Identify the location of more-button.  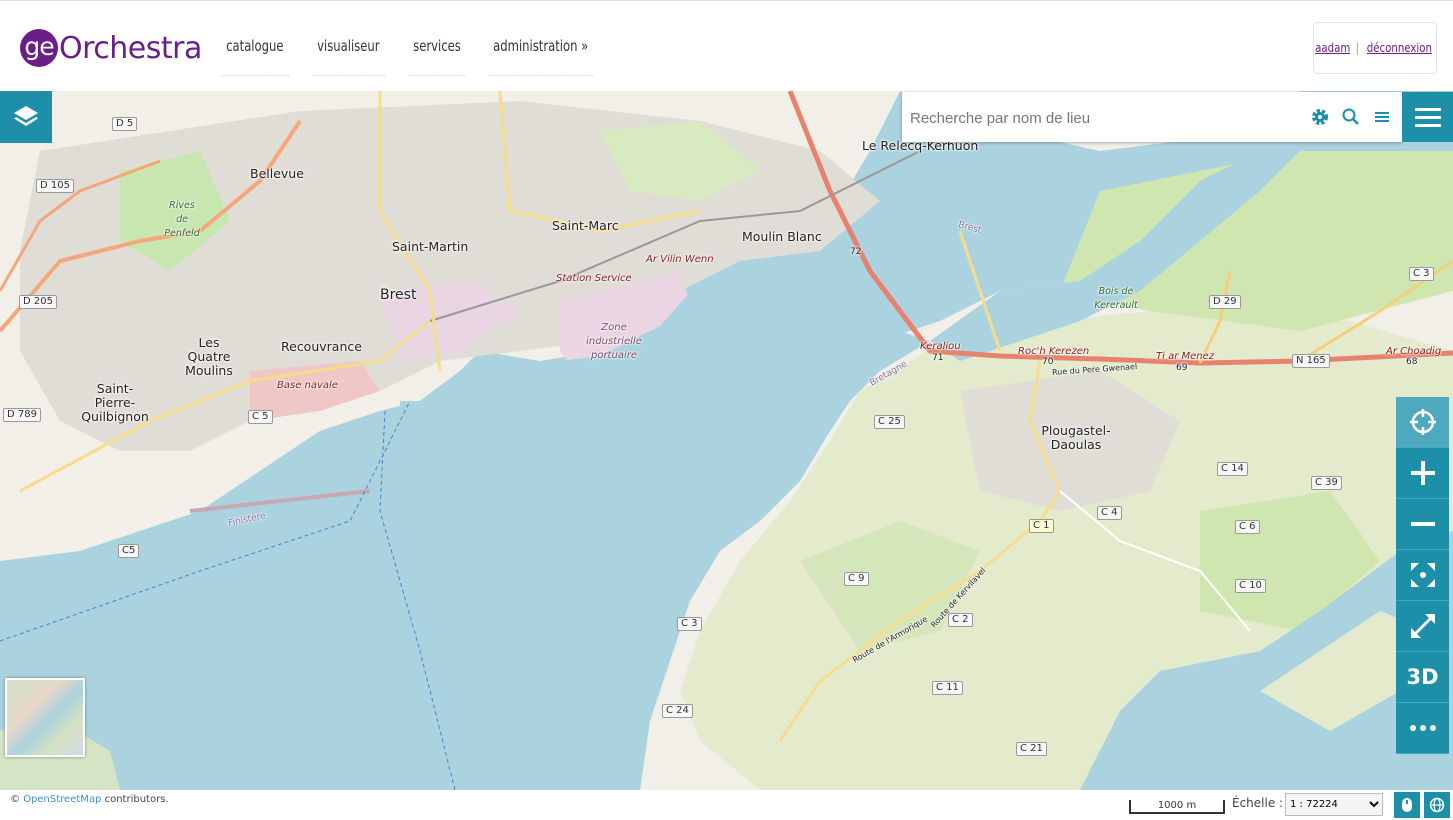
(1422, 728).